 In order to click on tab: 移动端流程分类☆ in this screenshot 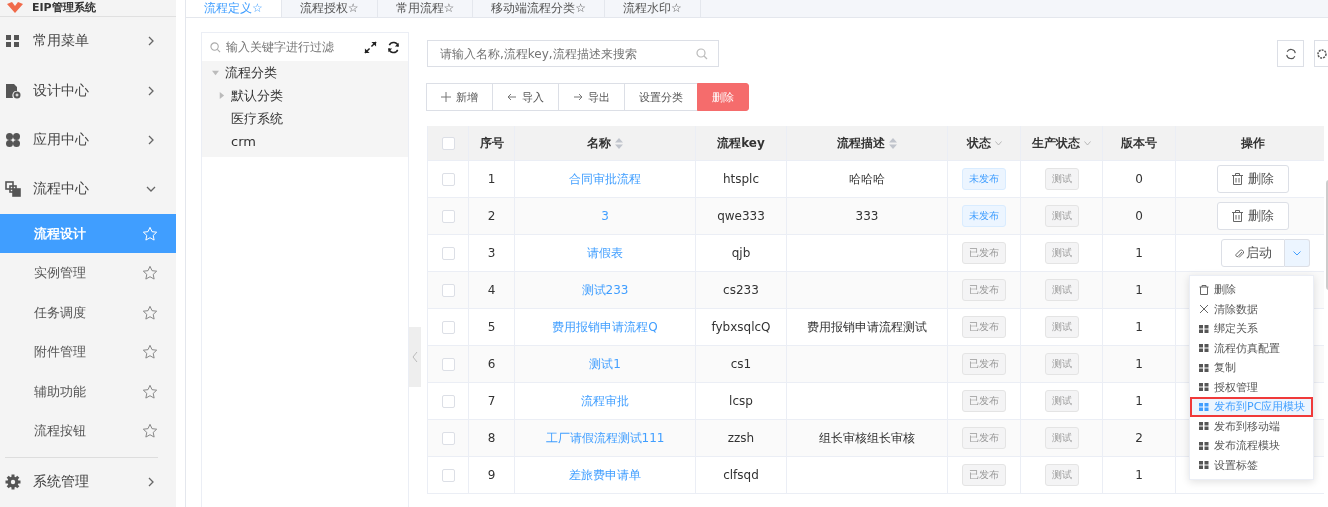, I will do `click(539, 8)`.